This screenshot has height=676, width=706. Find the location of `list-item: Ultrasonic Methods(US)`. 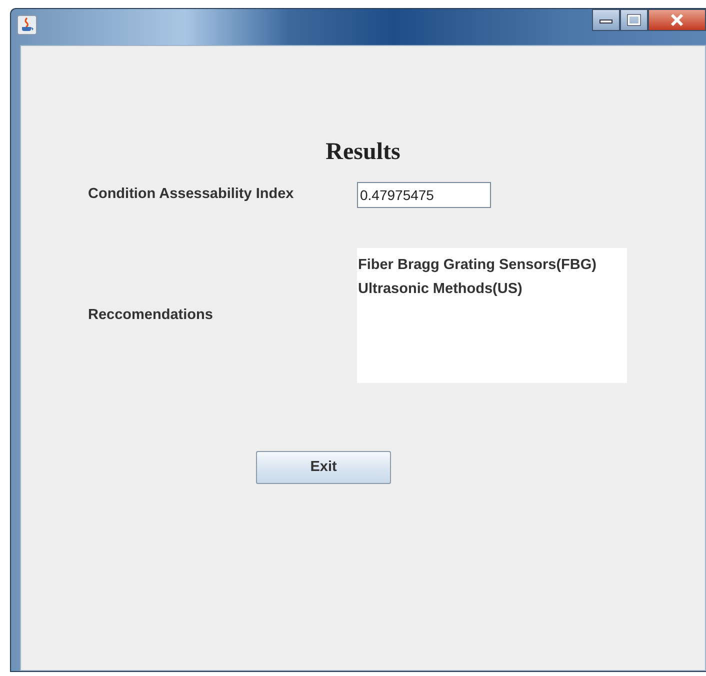

list-item: Ultrasonic Methods(US) is located at coordinates (440, 289).